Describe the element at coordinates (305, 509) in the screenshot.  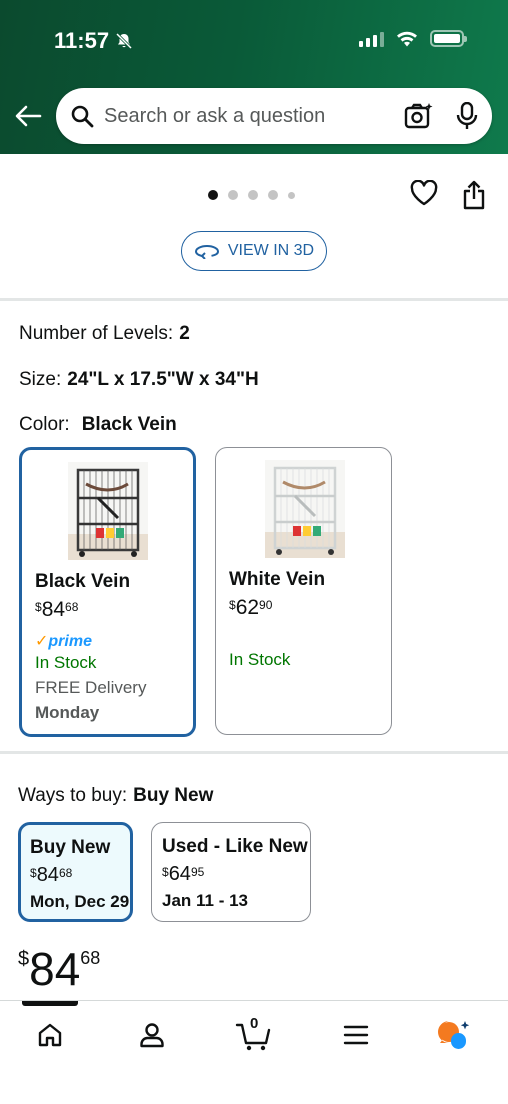
I see `product-thumbnail-white` at that location.